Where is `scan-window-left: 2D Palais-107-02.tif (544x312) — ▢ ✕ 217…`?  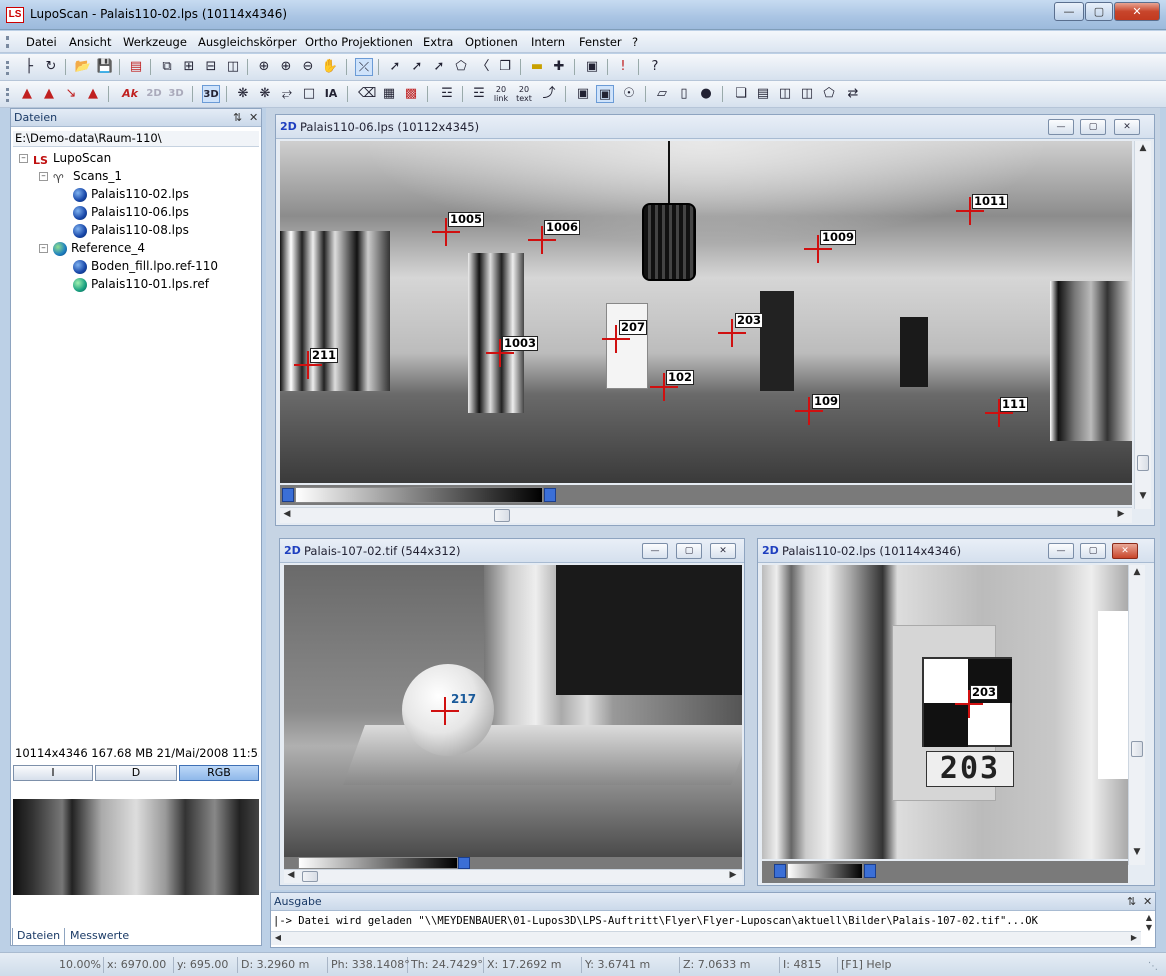
scan-window-left: 2D Palais-107-02.tif (544x312) — ▢ ✕ 217… is located at coordinates (512, 712).